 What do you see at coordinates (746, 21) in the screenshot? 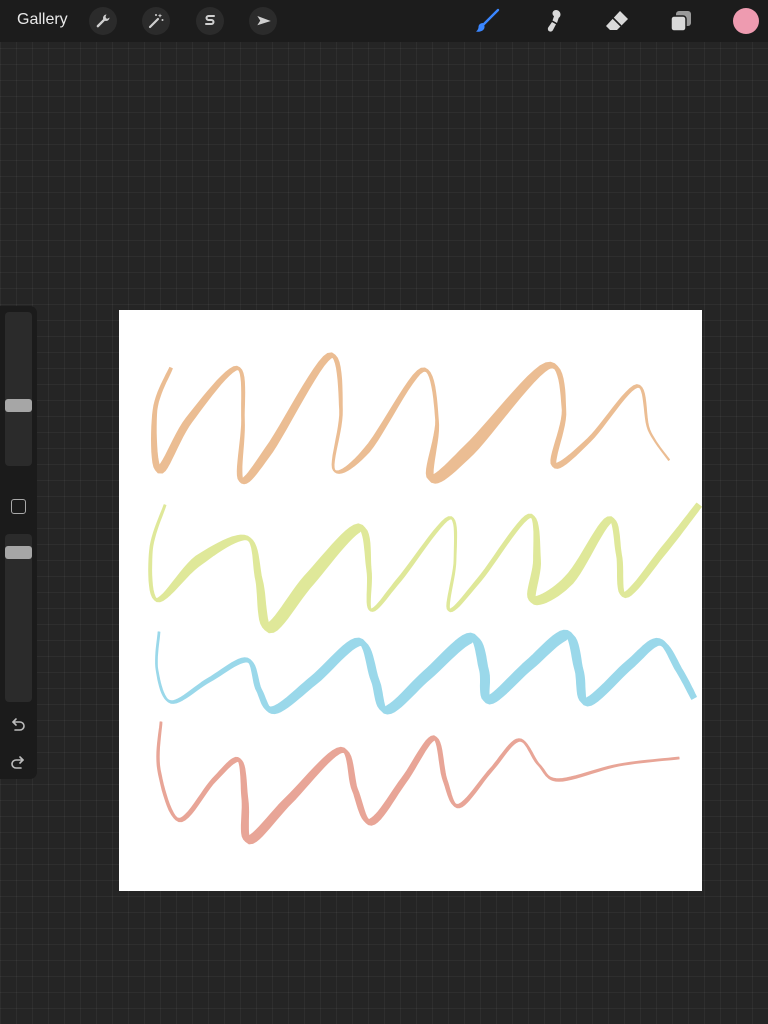
I see `color-picker-button` at bounding box center [746, 21].